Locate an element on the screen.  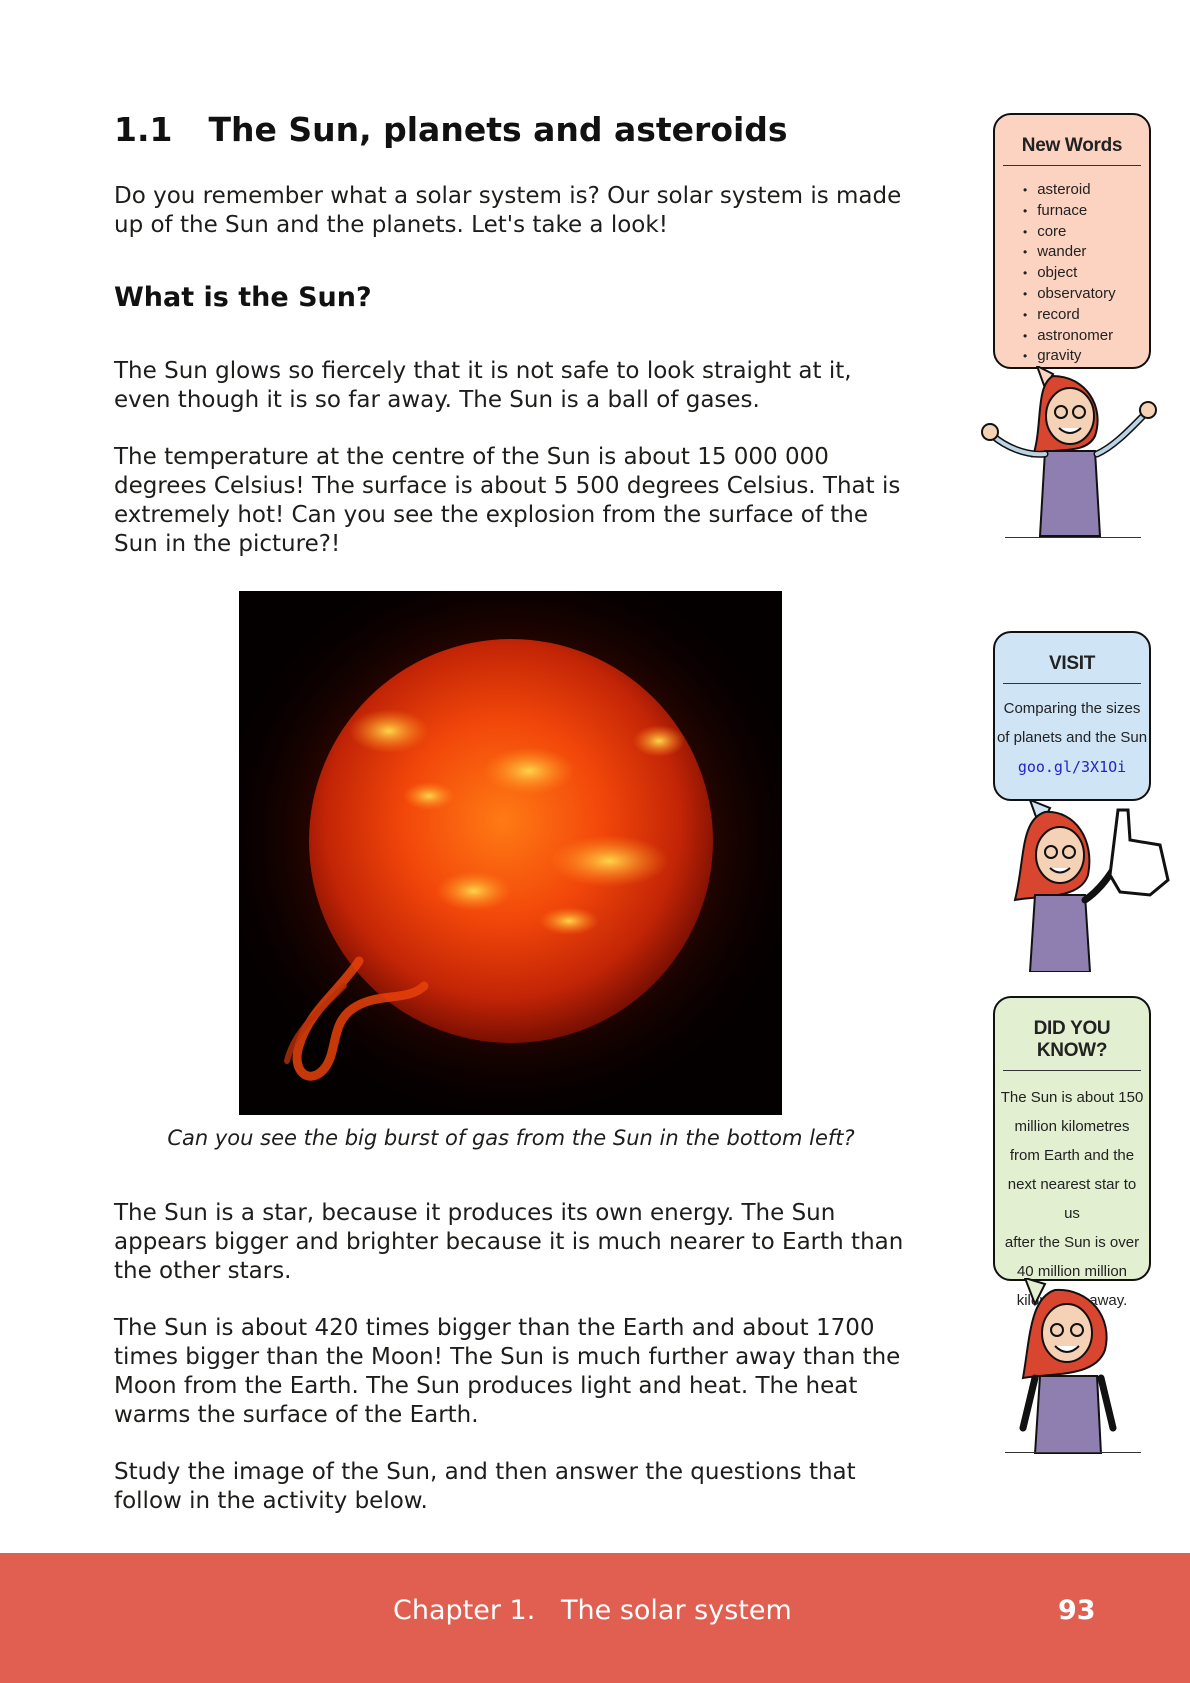
visit-line: Comparing the sizes is located at coordinates (1072, 708).